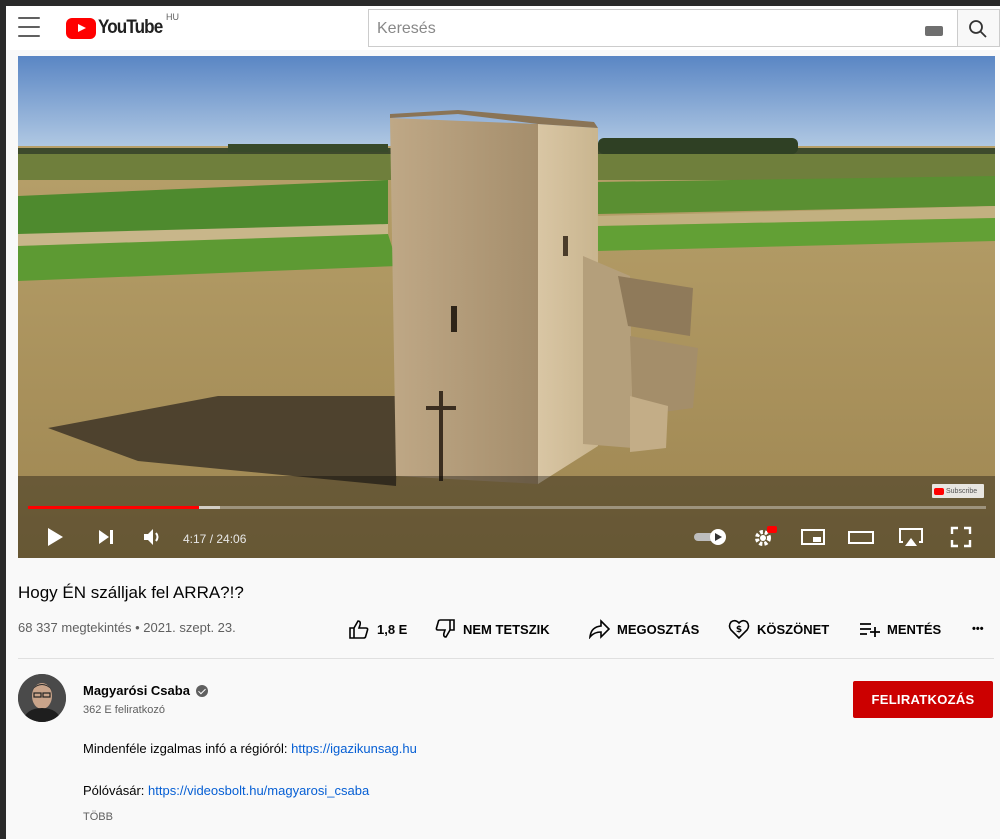 This screenshot has width=1000, height=839. I want to click on description-text-2: Pólóvásár:, so click(116, 790).